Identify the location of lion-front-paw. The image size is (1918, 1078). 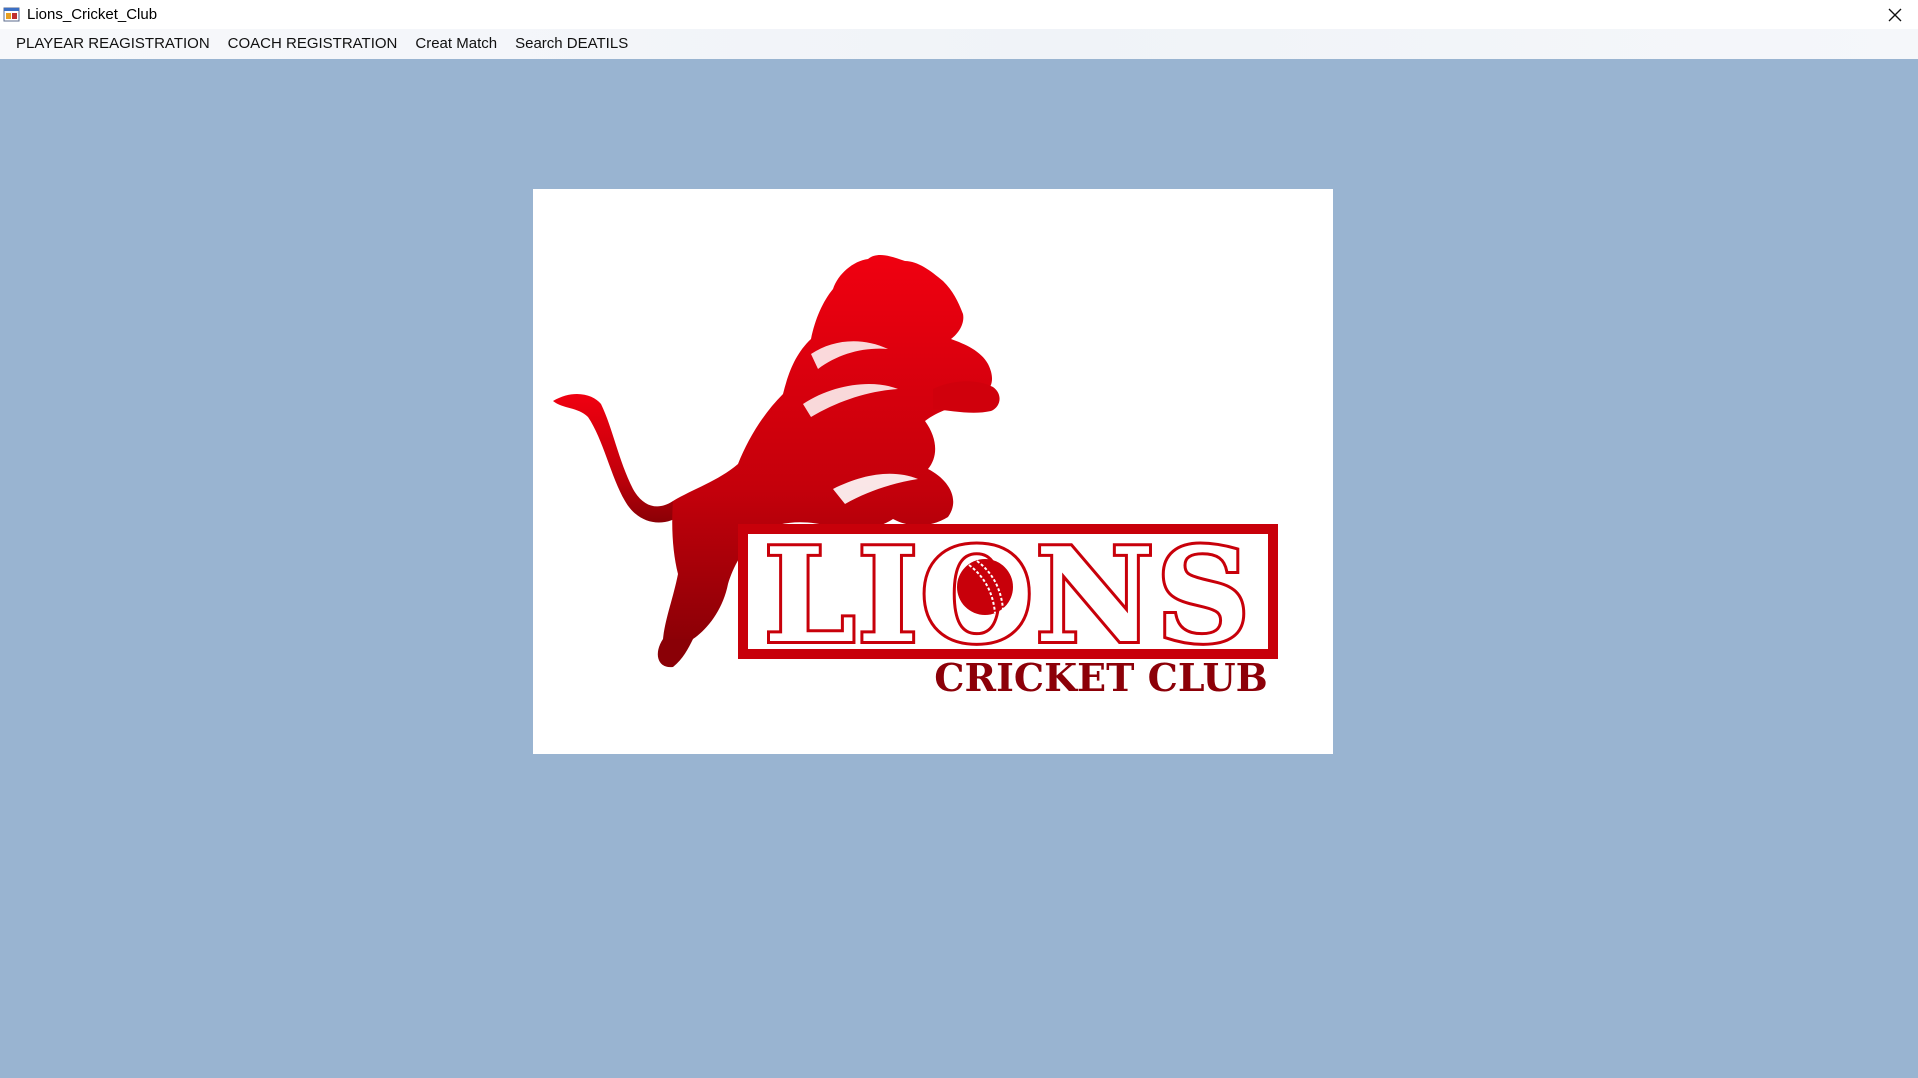
(966, 397).